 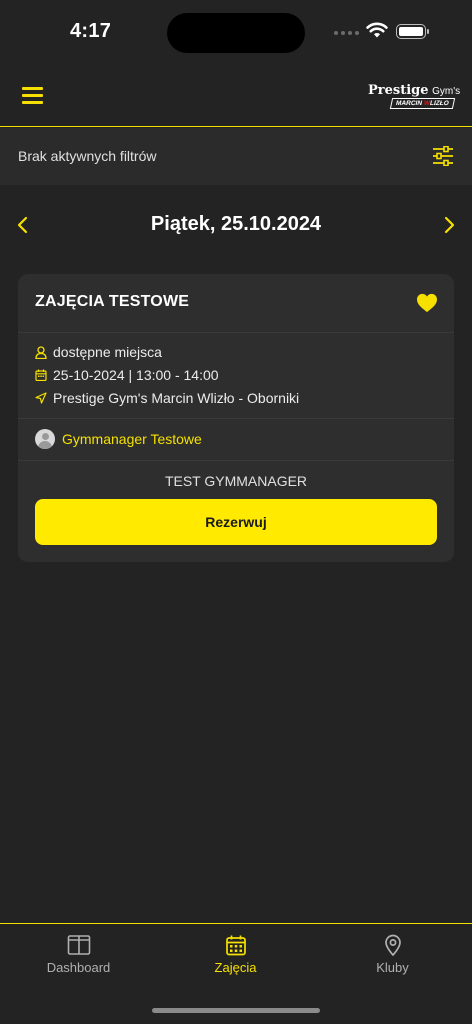 I want to click on navigation-arrow-icon, so click(x=41, y=398).